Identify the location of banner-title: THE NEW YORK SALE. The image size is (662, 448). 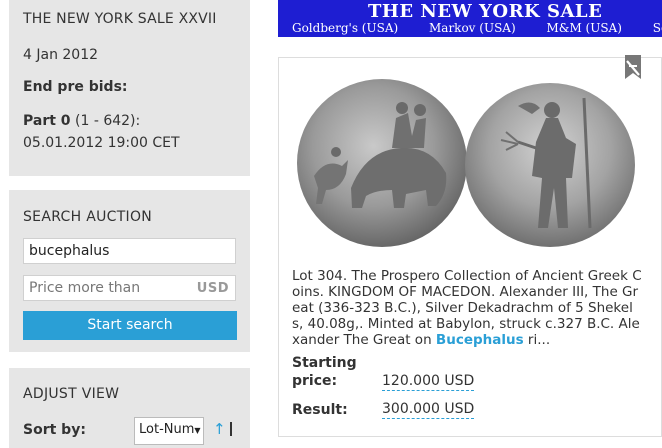
(485, 11).